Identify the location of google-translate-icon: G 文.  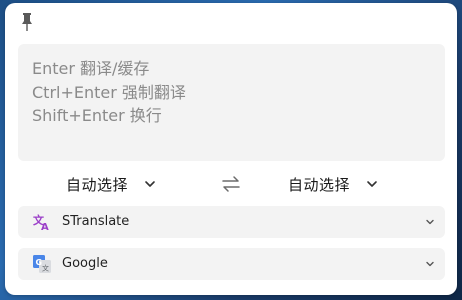
(42, 264).